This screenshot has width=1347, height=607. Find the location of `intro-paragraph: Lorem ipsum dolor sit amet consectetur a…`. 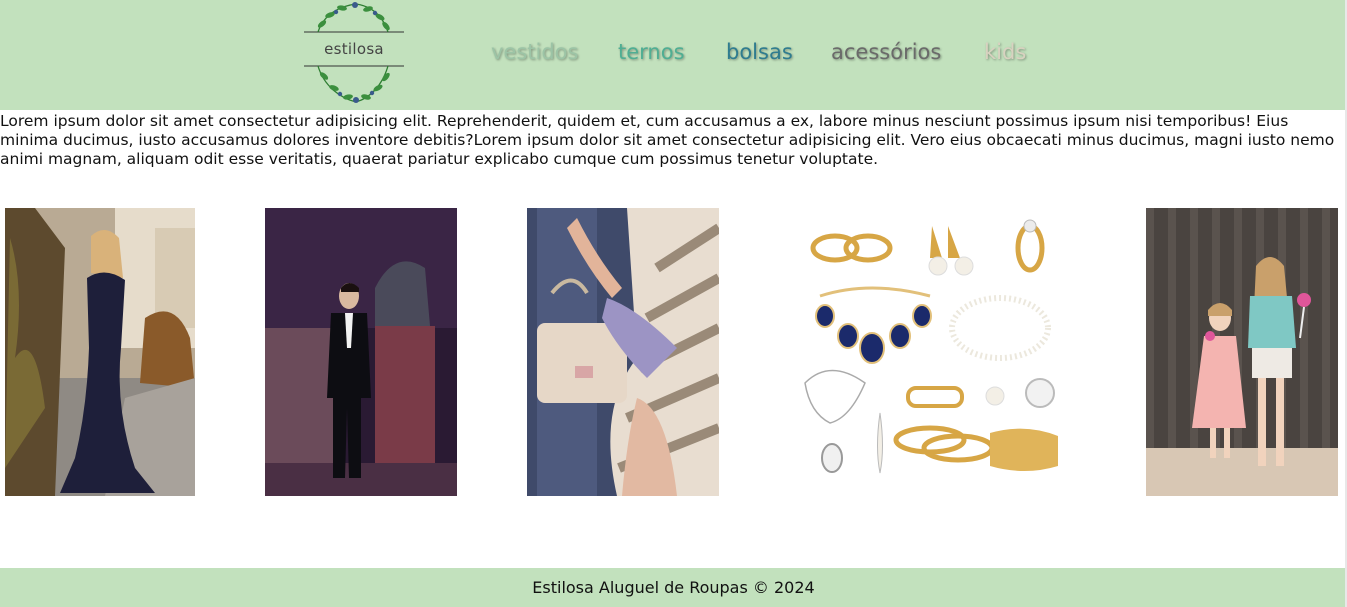

intro-paragraph: Lorem ipsum dolor sit amet consectetur a… is located at coordinates (667, 140).